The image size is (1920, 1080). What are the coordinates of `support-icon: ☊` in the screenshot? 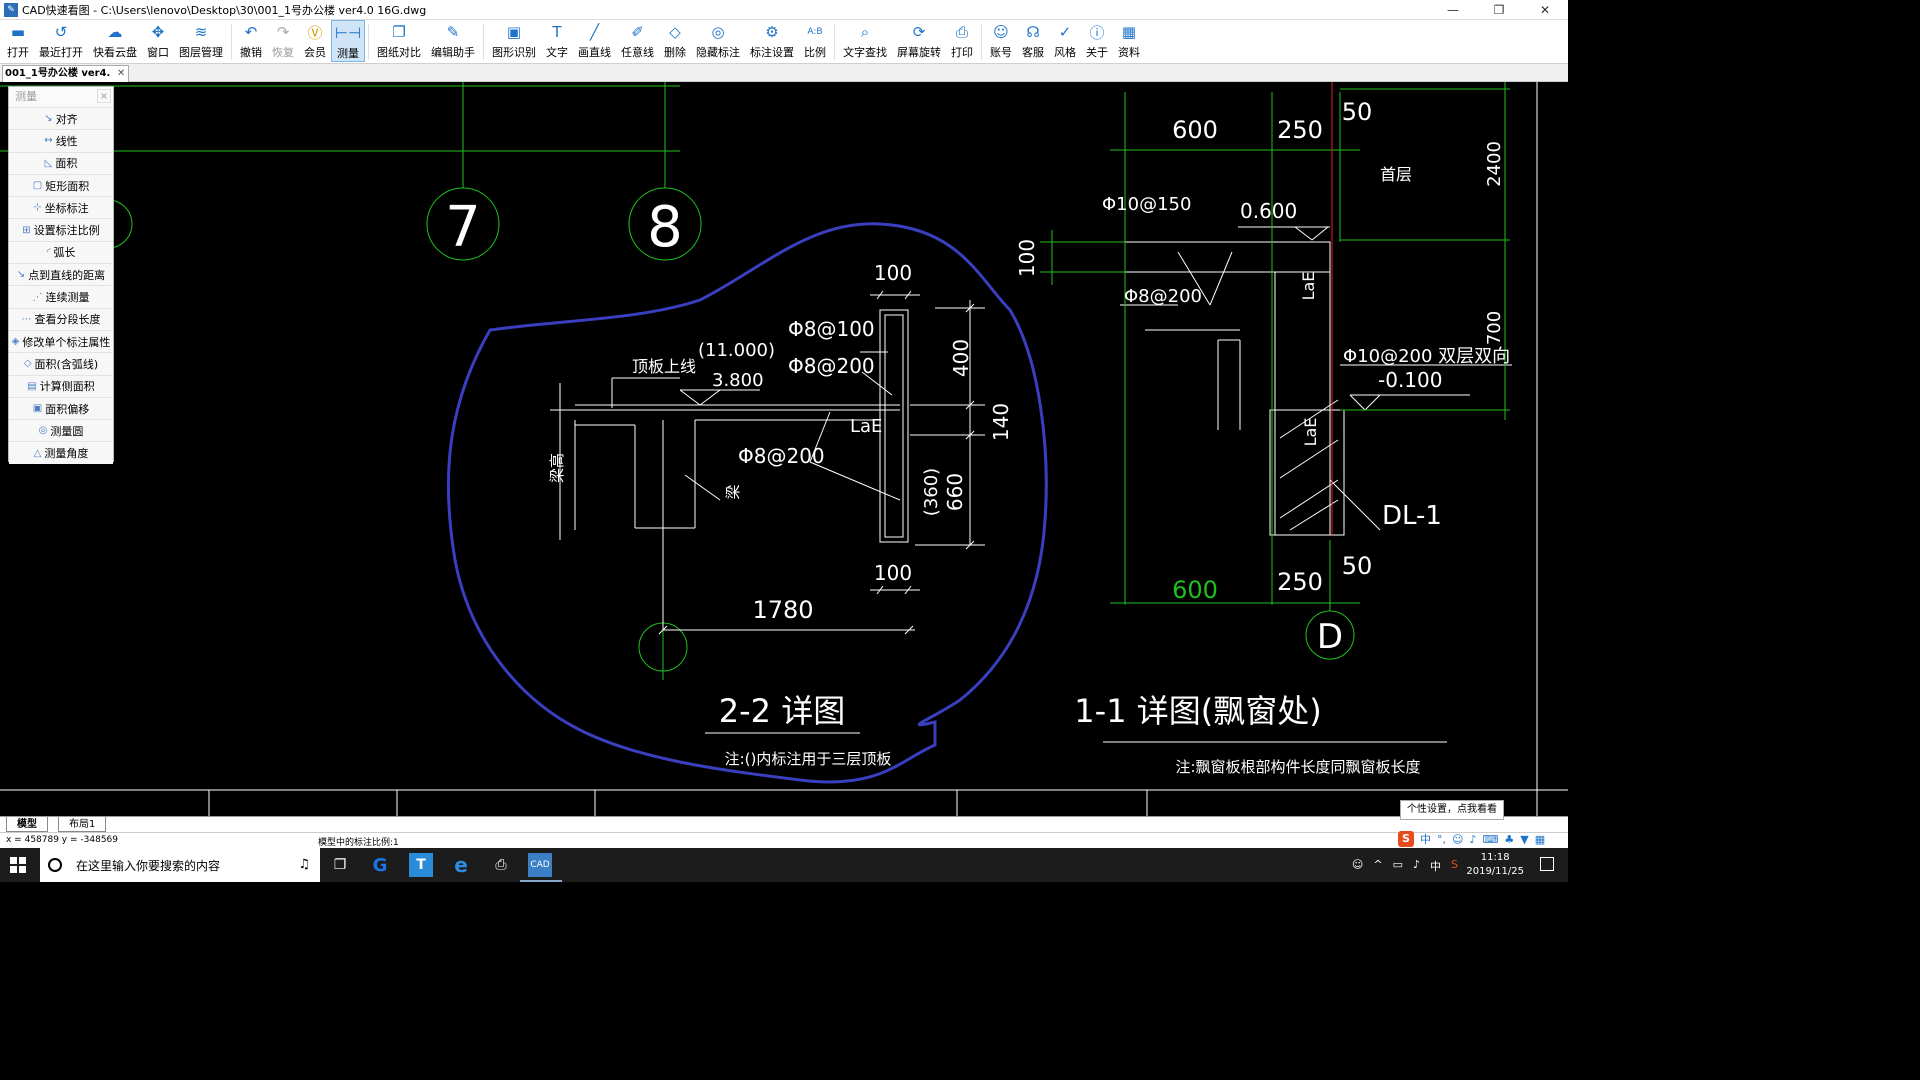 It's located at (1033, 32).